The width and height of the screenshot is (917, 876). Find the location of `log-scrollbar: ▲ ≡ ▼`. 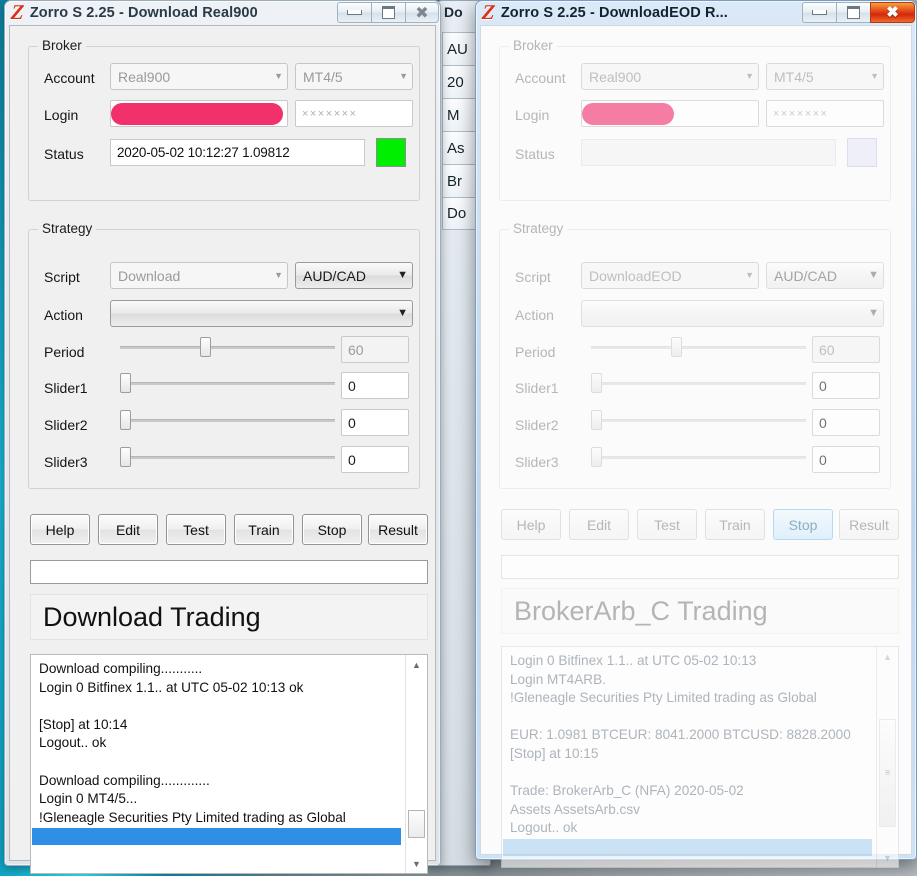

log-scrollbar: ▲ ≡ ▼ is located at coordinates (887, 757).